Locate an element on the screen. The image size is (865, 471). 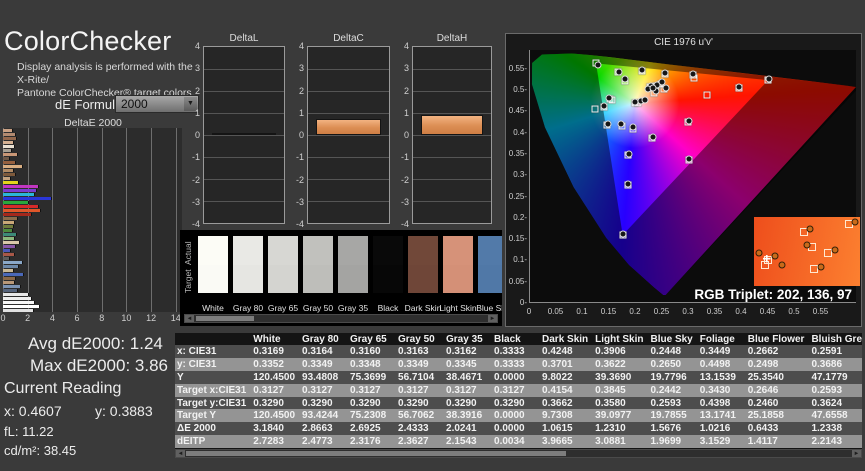
table-cell: 0.3622 is located at coordinates (610, 364).